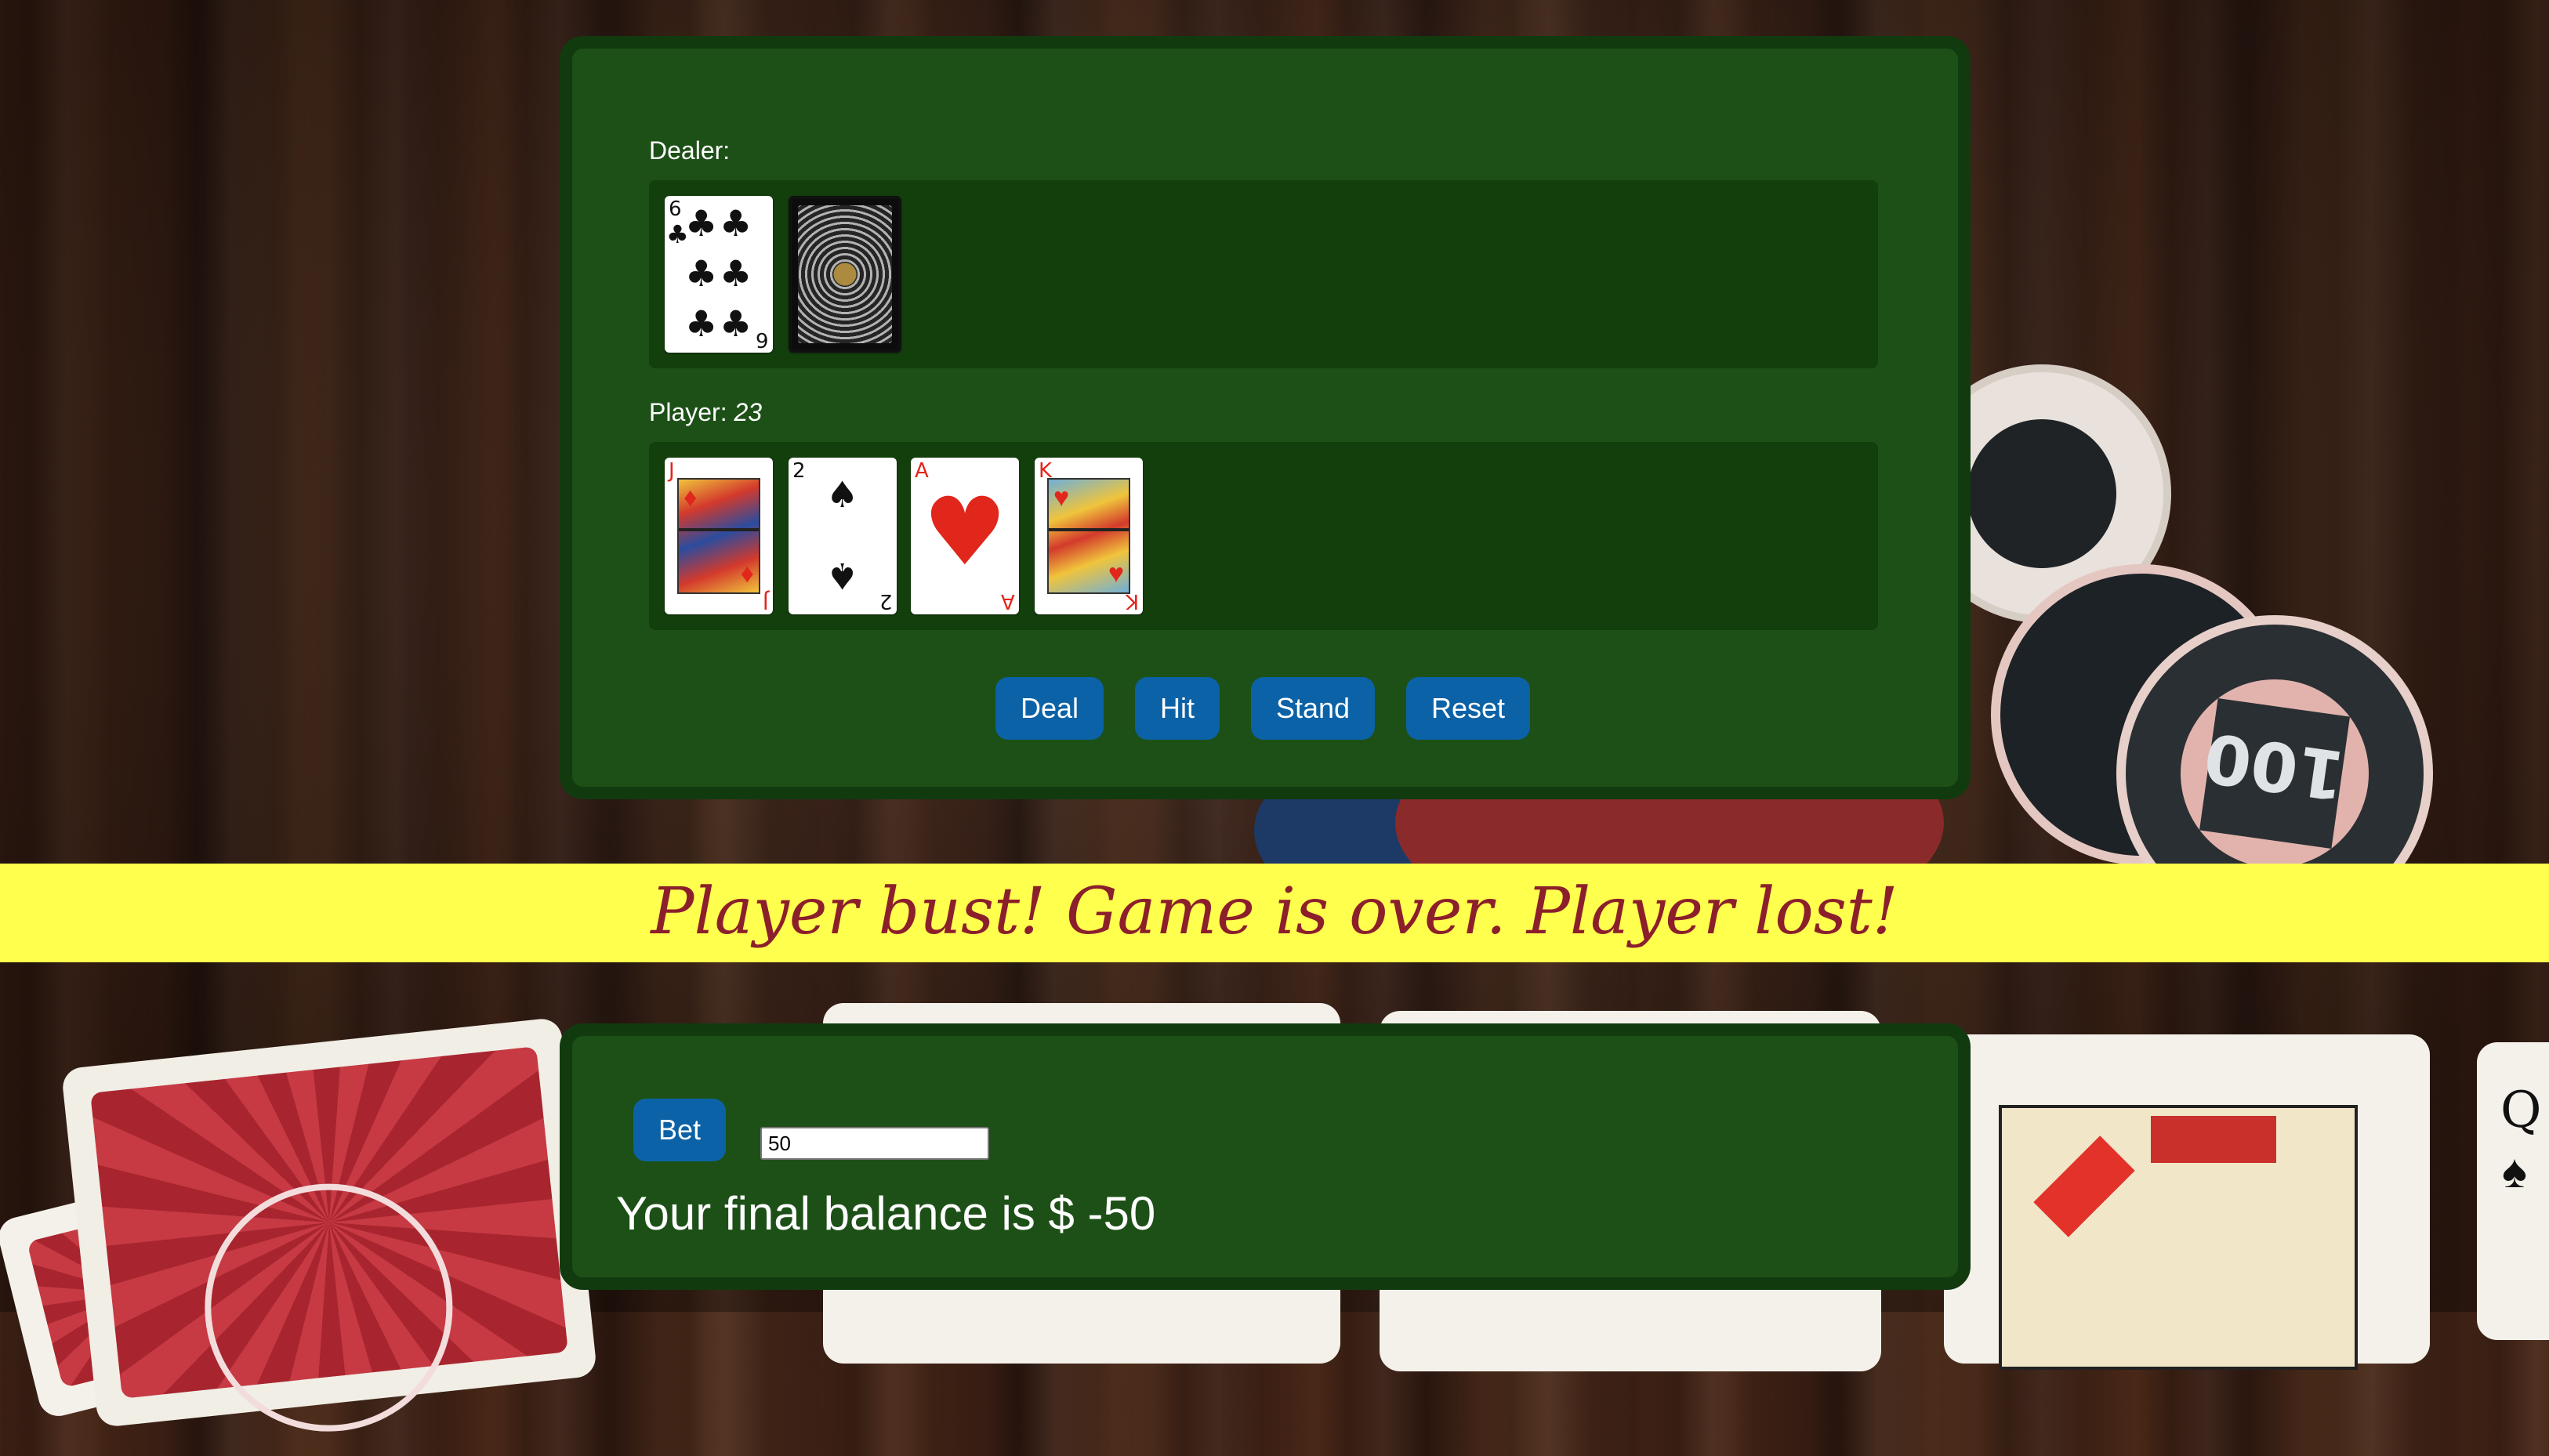 Image resolution: width=2549 pixels, height=1456 pixels. What do you see at coordinates (843, 536) in the screenshot?
I see `player-card-2-spades: 2 ♠ ♠ 2` at bounding box center [843, 536].